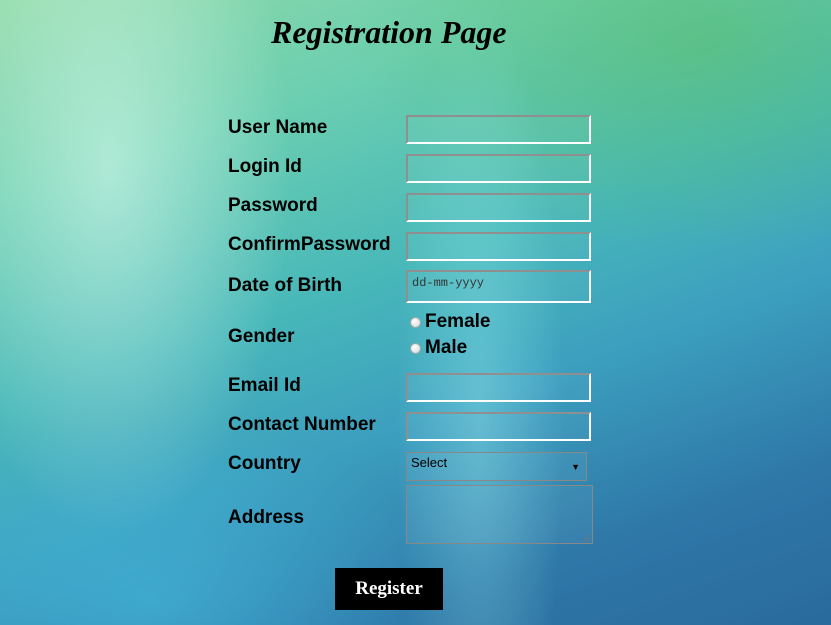 The height and width of the screenshot is (625, 831). Describe the element at coordinates (264, 385) in the screenshot. I see `email-label: Email Id` at that location.